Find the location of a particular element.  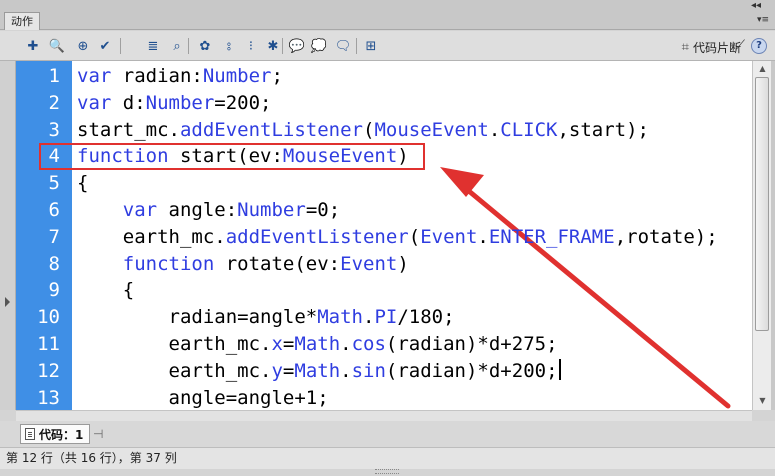

tab-code-1: 代码：1 is located at coordinates (55, 434).